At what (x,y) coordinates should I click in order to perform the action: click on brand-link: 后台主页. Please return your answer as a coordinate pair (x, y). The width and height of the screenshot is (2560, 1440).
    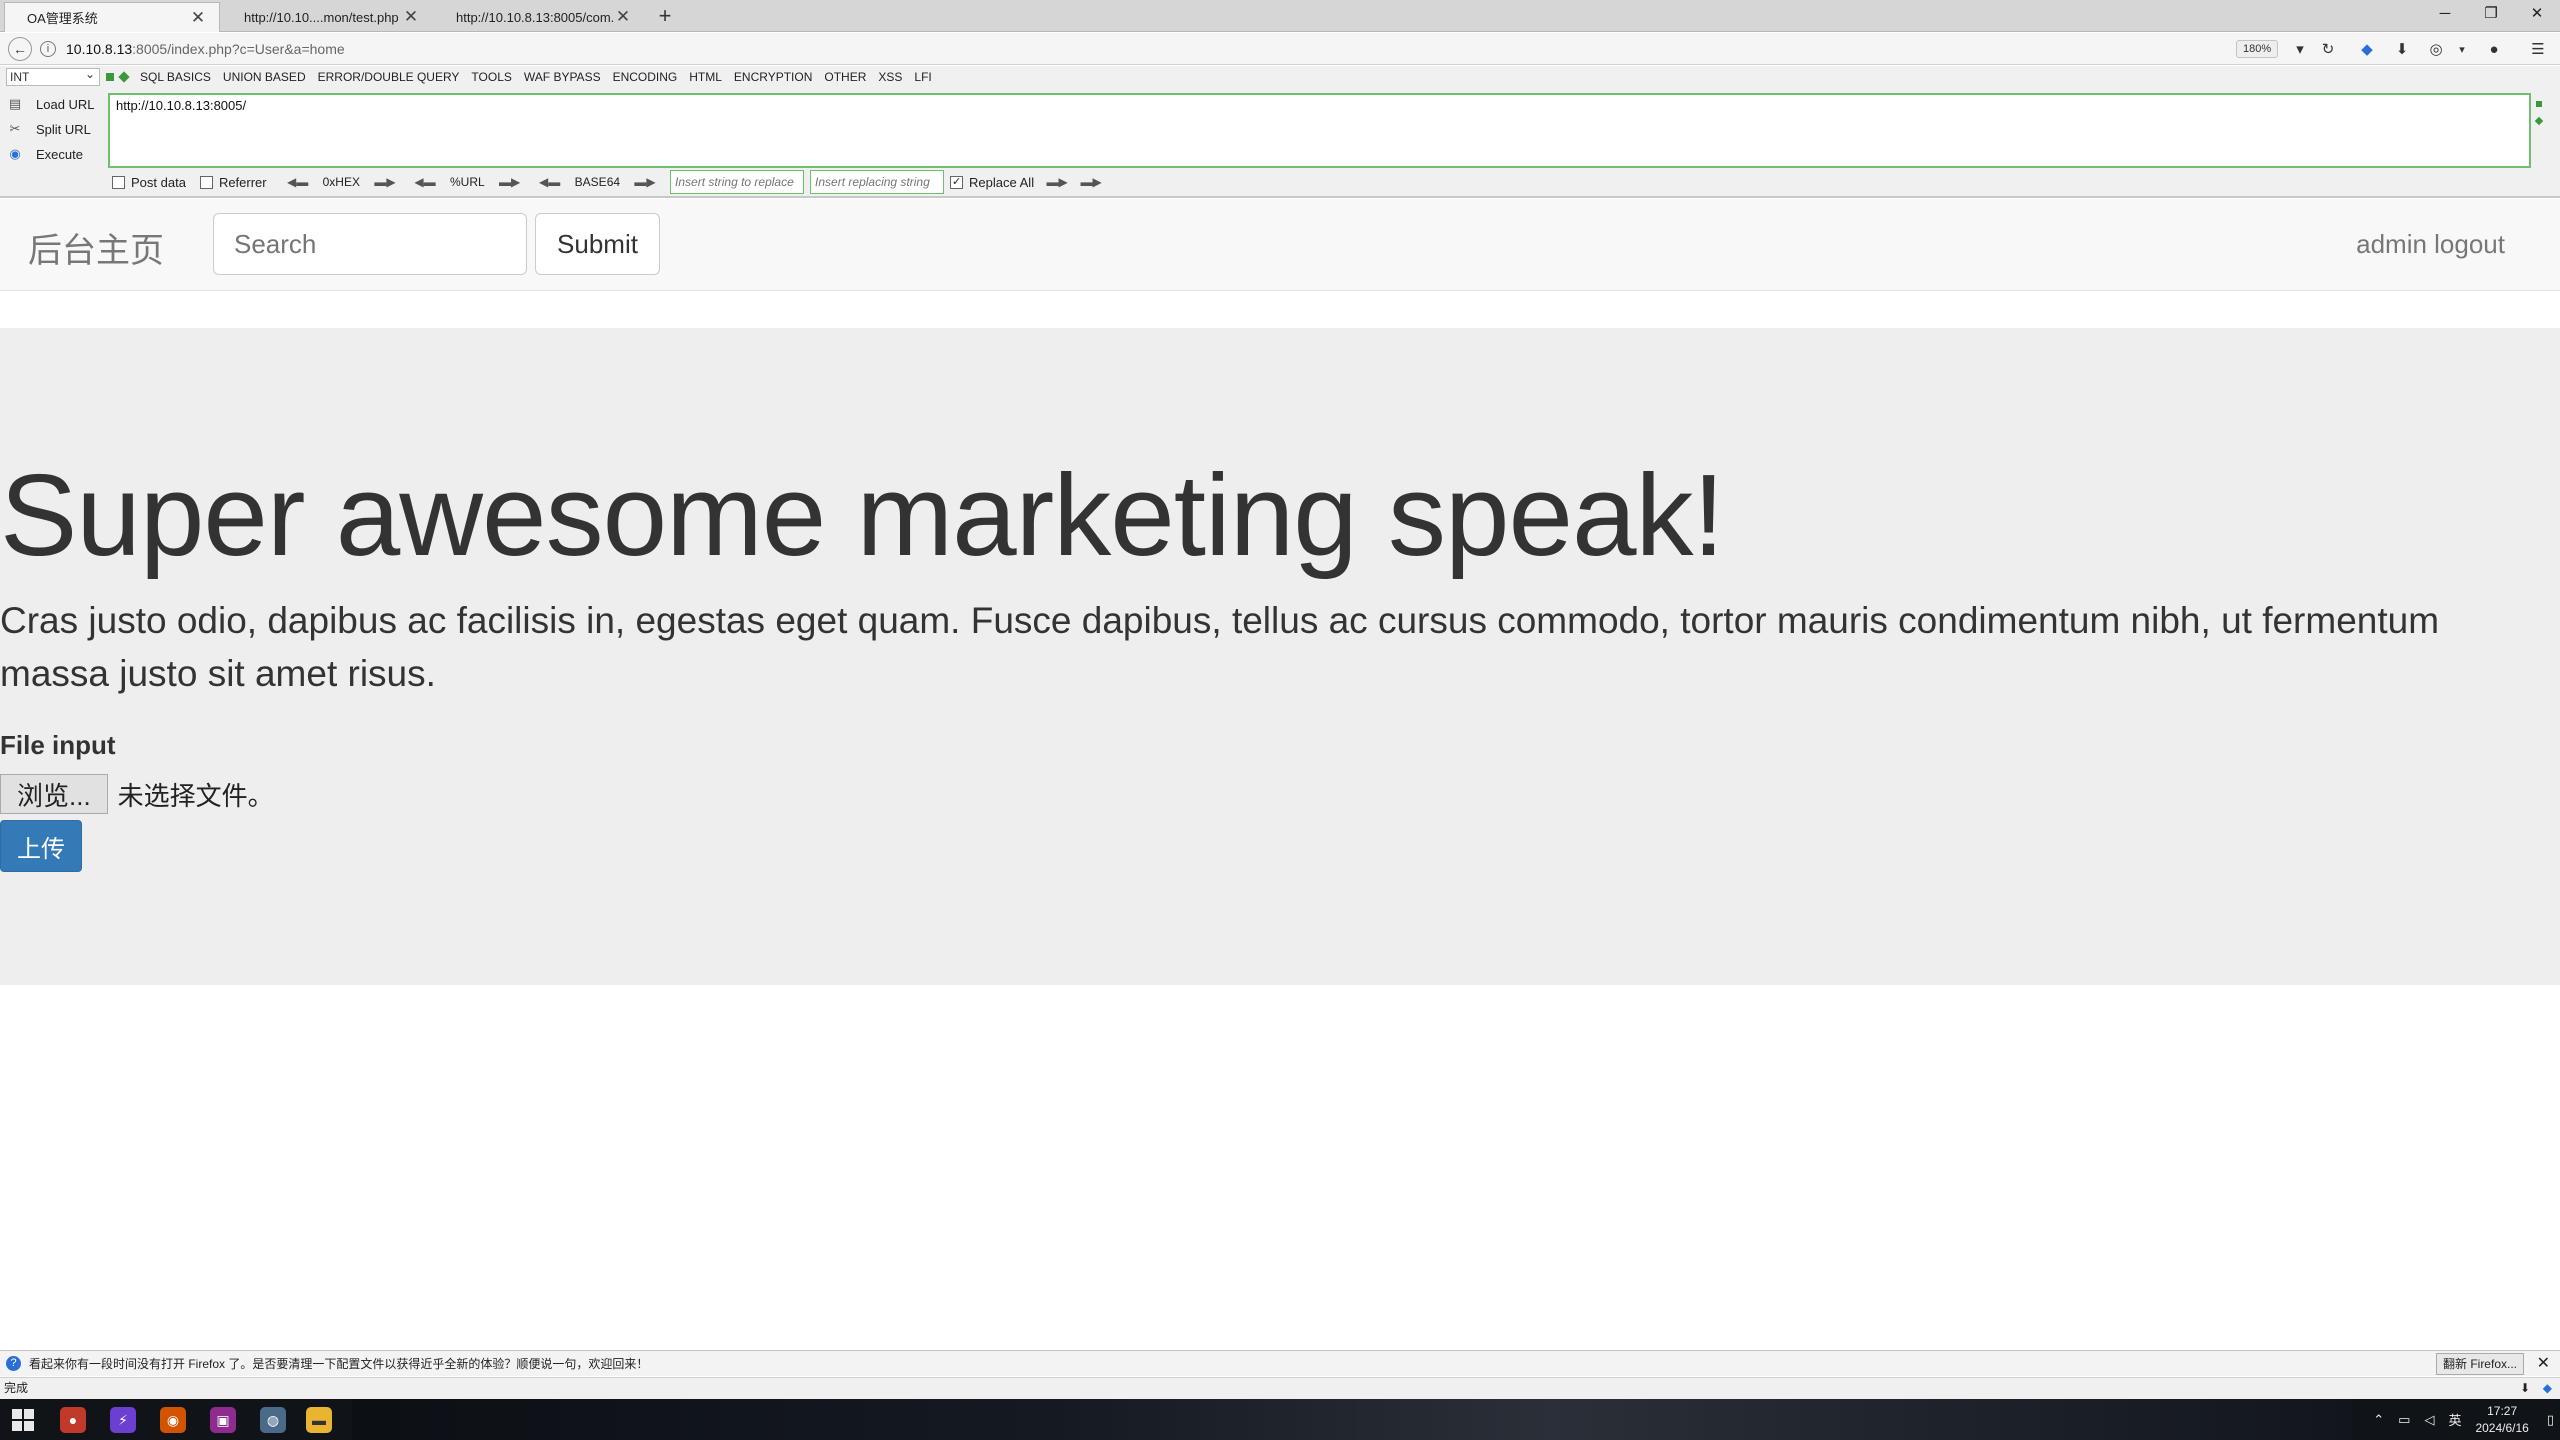
    Looking at the image, I should click on (96, 247).